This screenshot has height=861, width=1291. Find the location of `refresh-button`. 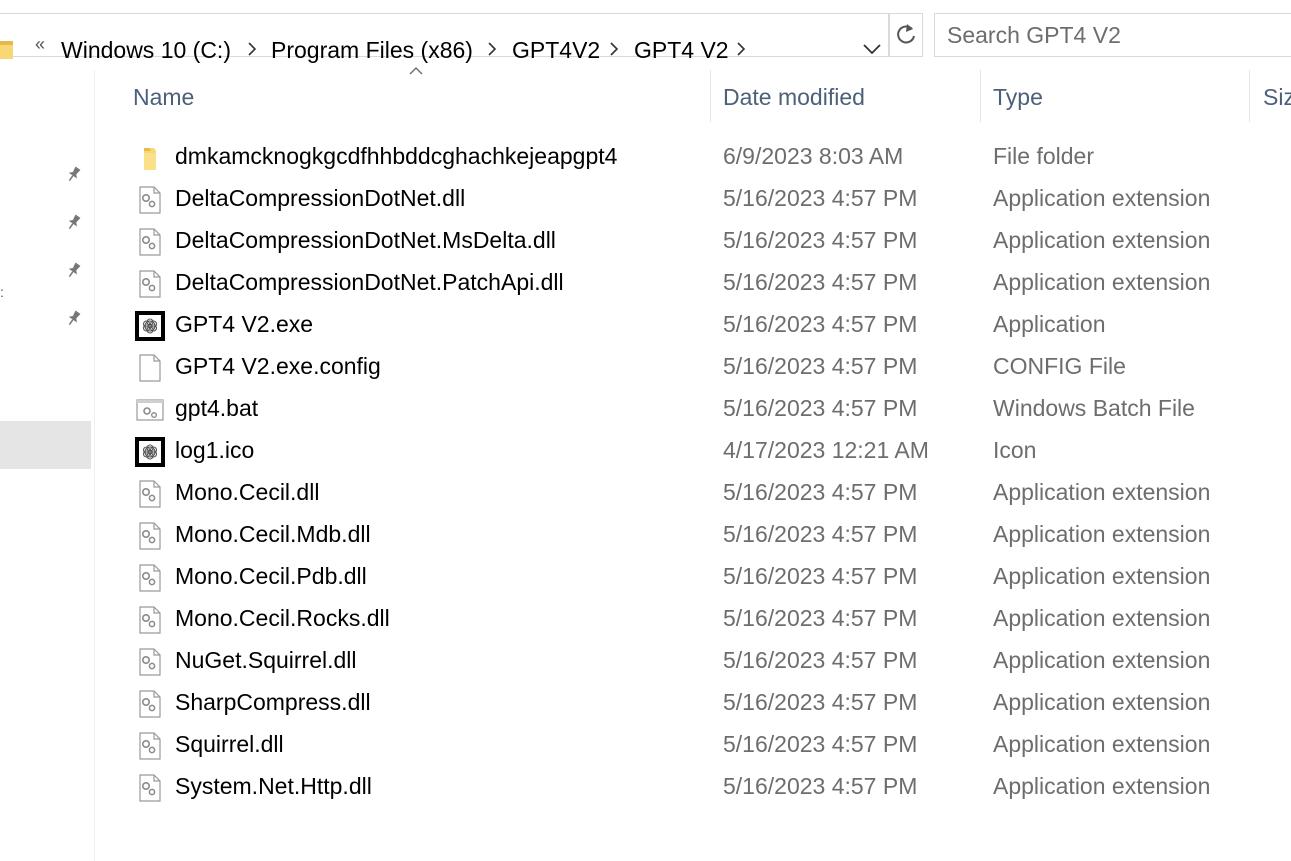

refresh-button is located at coordinates (906, 35).